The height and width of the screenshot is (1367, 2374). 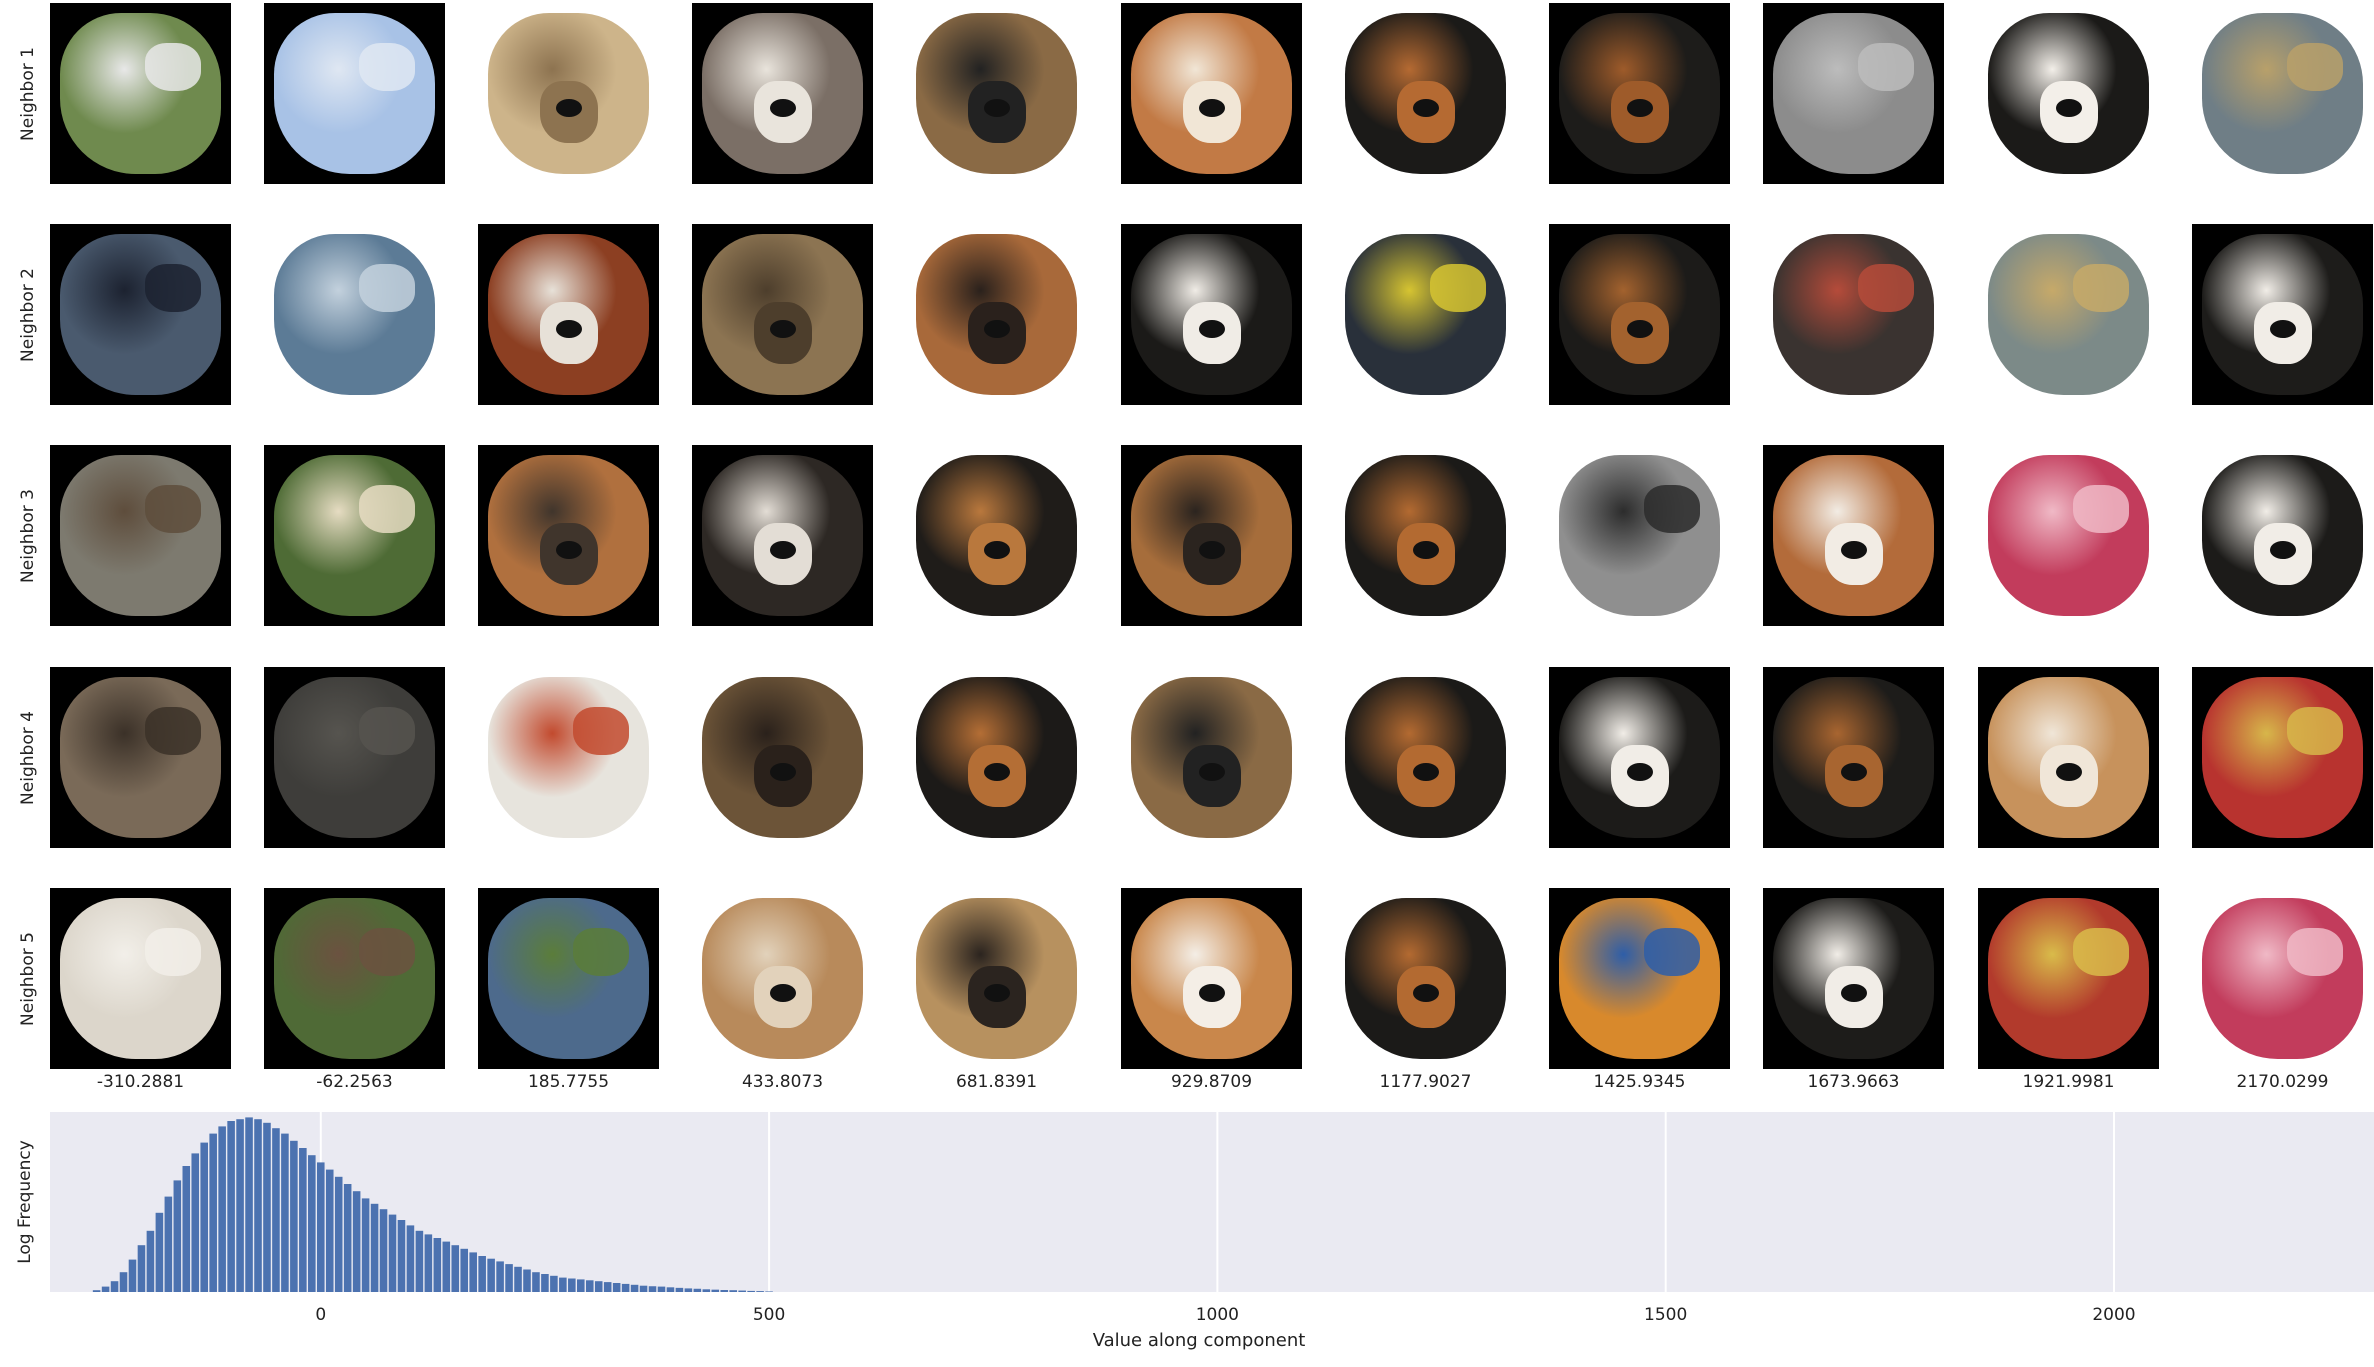 What do you see at coordinates (28, 757) in the screenshot?
I see `row-label-neighbor-4: Neighbor 4` at bounding box center [28, 757].